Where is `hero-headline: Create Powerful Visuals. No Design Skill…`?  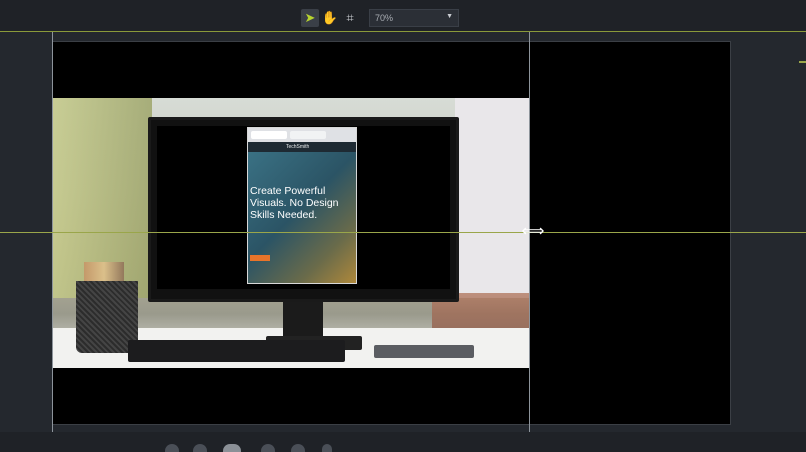 hero-headline: Create Powerful Visuals. No Design Skill… is located at coordinates (294, 203).